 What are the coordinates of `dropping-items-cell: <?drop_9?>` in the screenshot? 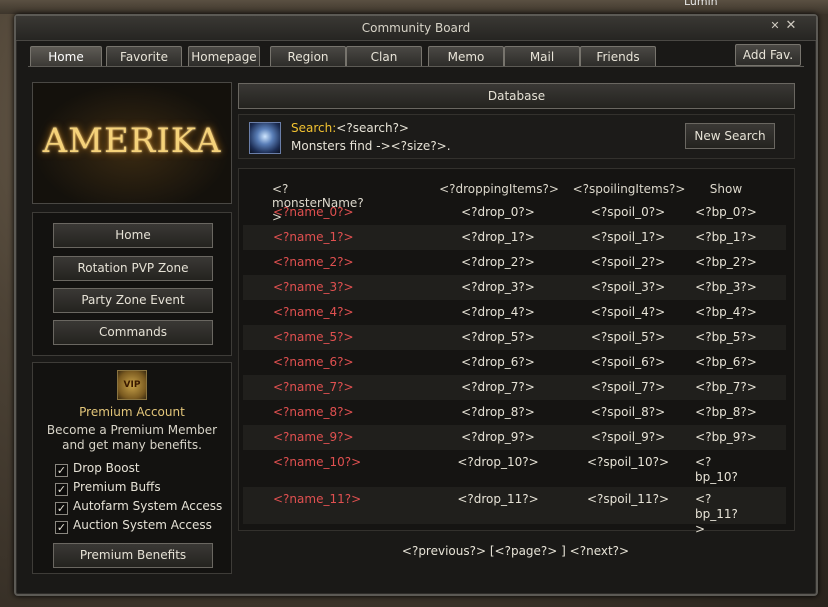 It's located at (498, 437).